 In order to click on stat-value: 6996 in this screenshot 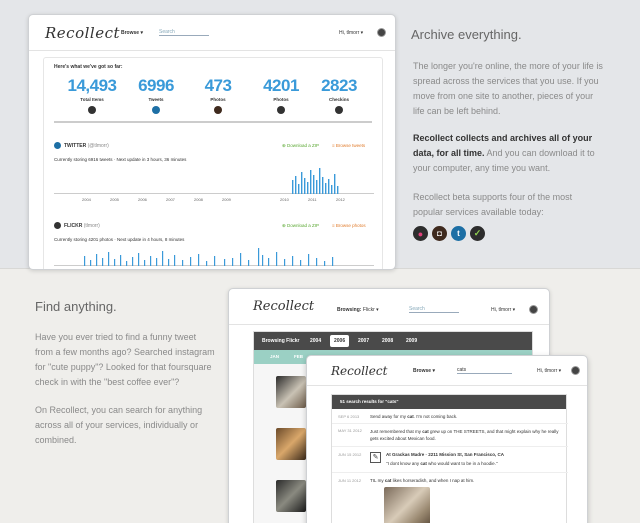, I will do `click(156, 85)`.